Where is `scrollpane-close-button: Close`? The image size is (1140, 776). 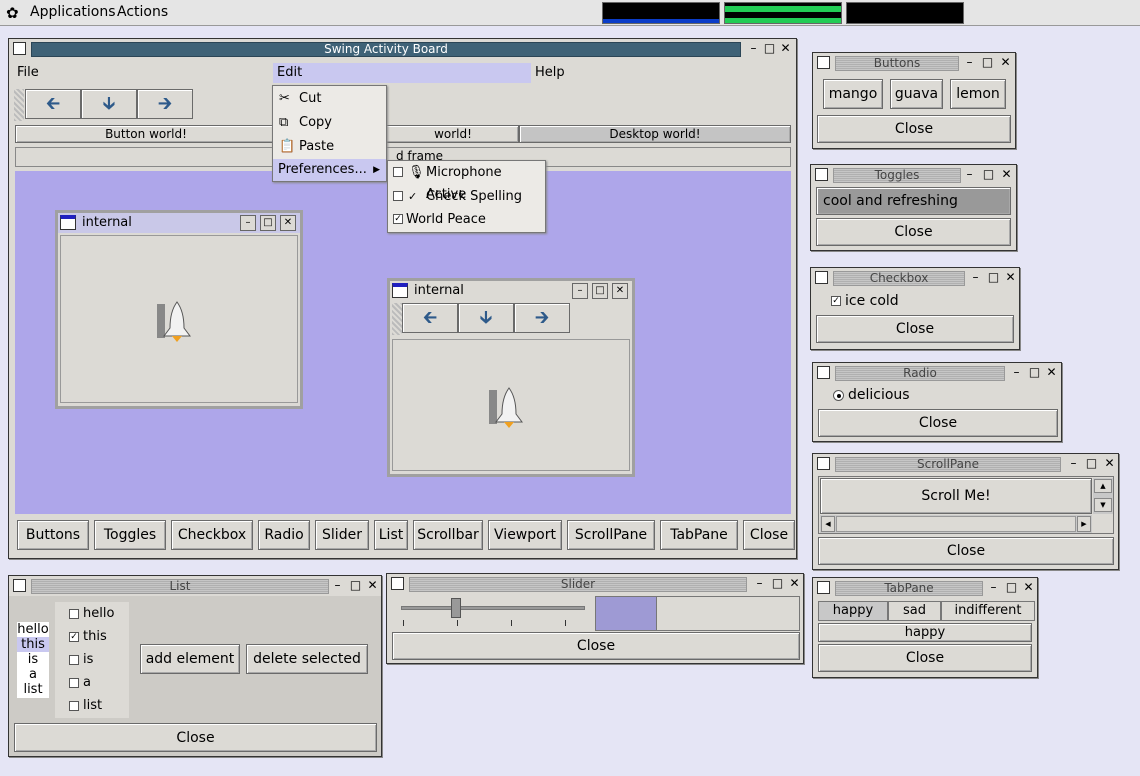
scrollpane-close-button: Close is located at coordinates (966, 551).